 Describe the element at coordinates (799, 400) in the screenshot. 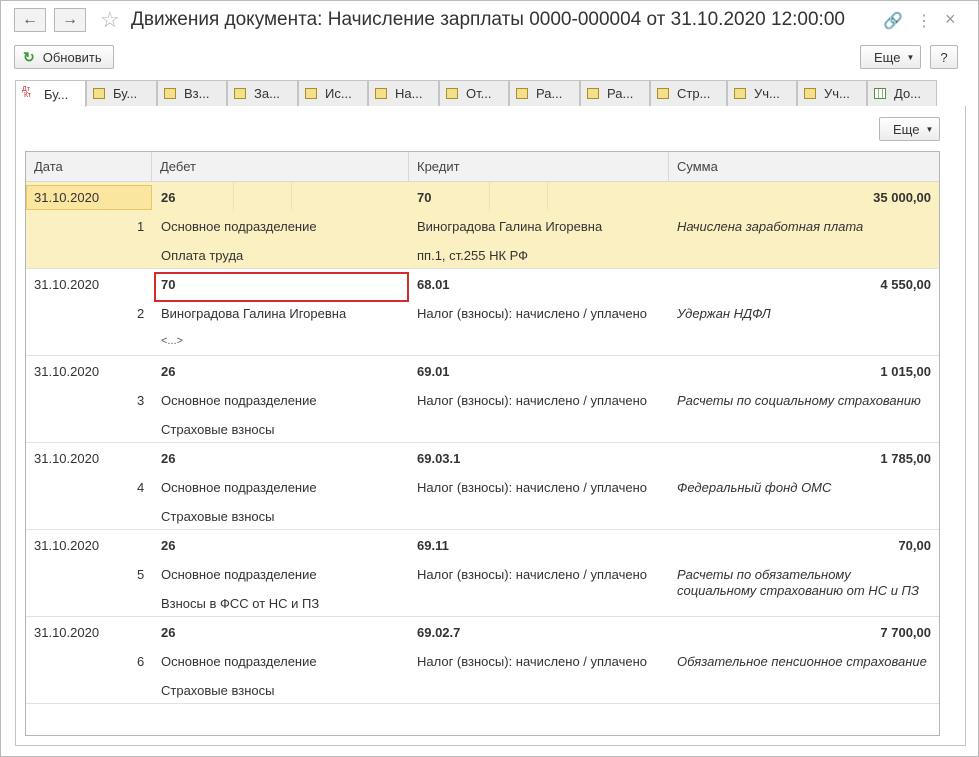

I see `content-cell: Расчеты по социальному страхованию` at that location.